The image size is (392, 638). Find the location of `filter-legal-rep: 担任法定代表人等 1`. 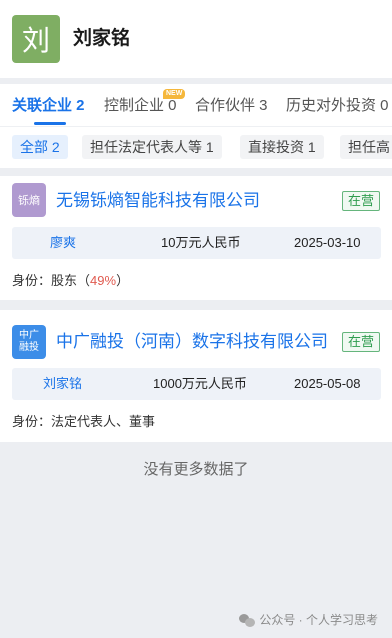

filter-legal-rep: 担任法定代表人等 1 is located at coordinates (152, 147).